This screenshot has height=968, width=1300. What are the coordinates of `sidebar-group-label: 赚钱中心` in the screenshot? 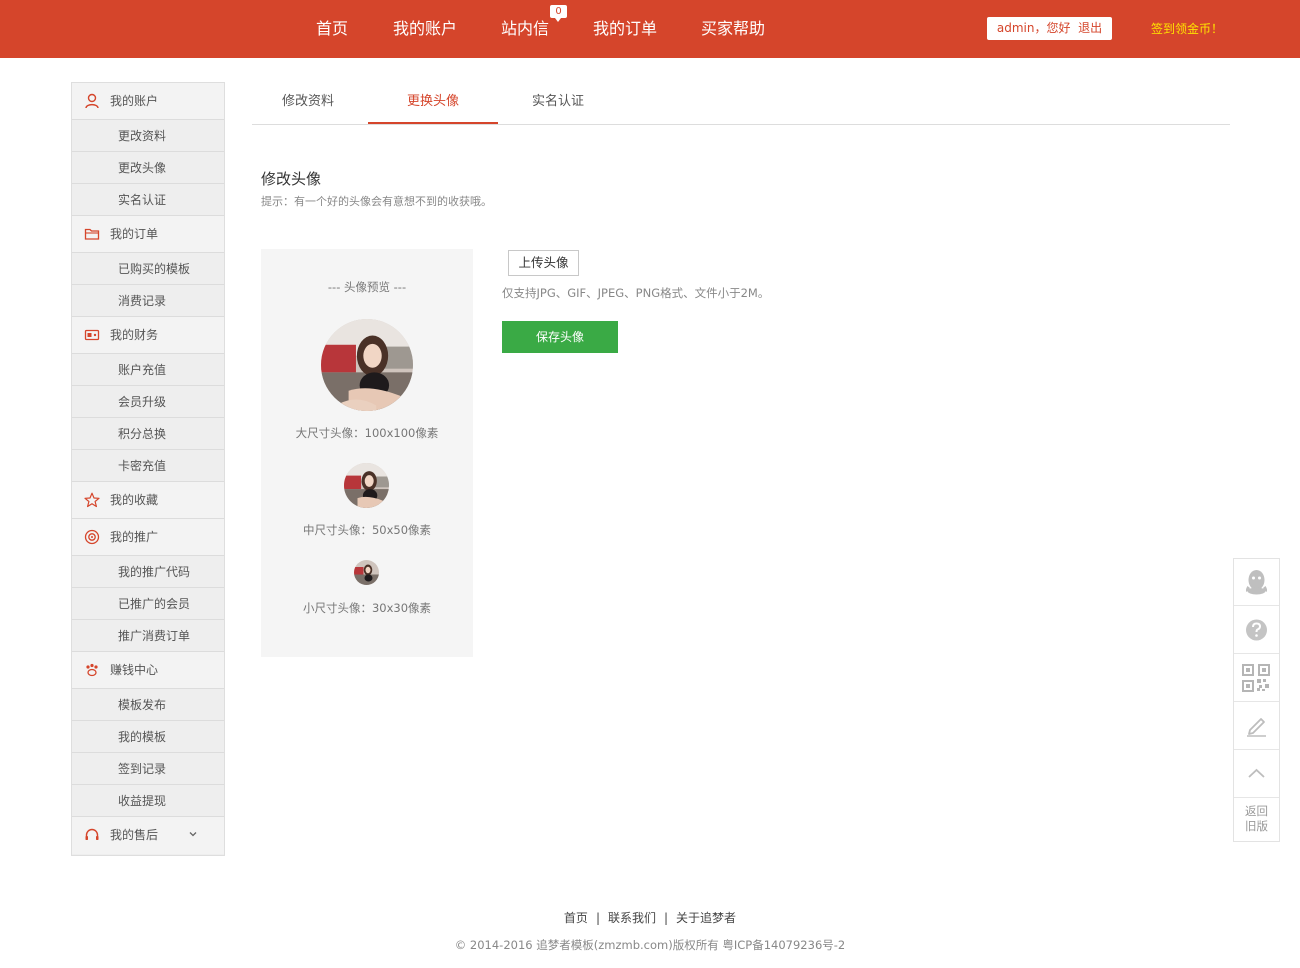 It's located at (134, 670).